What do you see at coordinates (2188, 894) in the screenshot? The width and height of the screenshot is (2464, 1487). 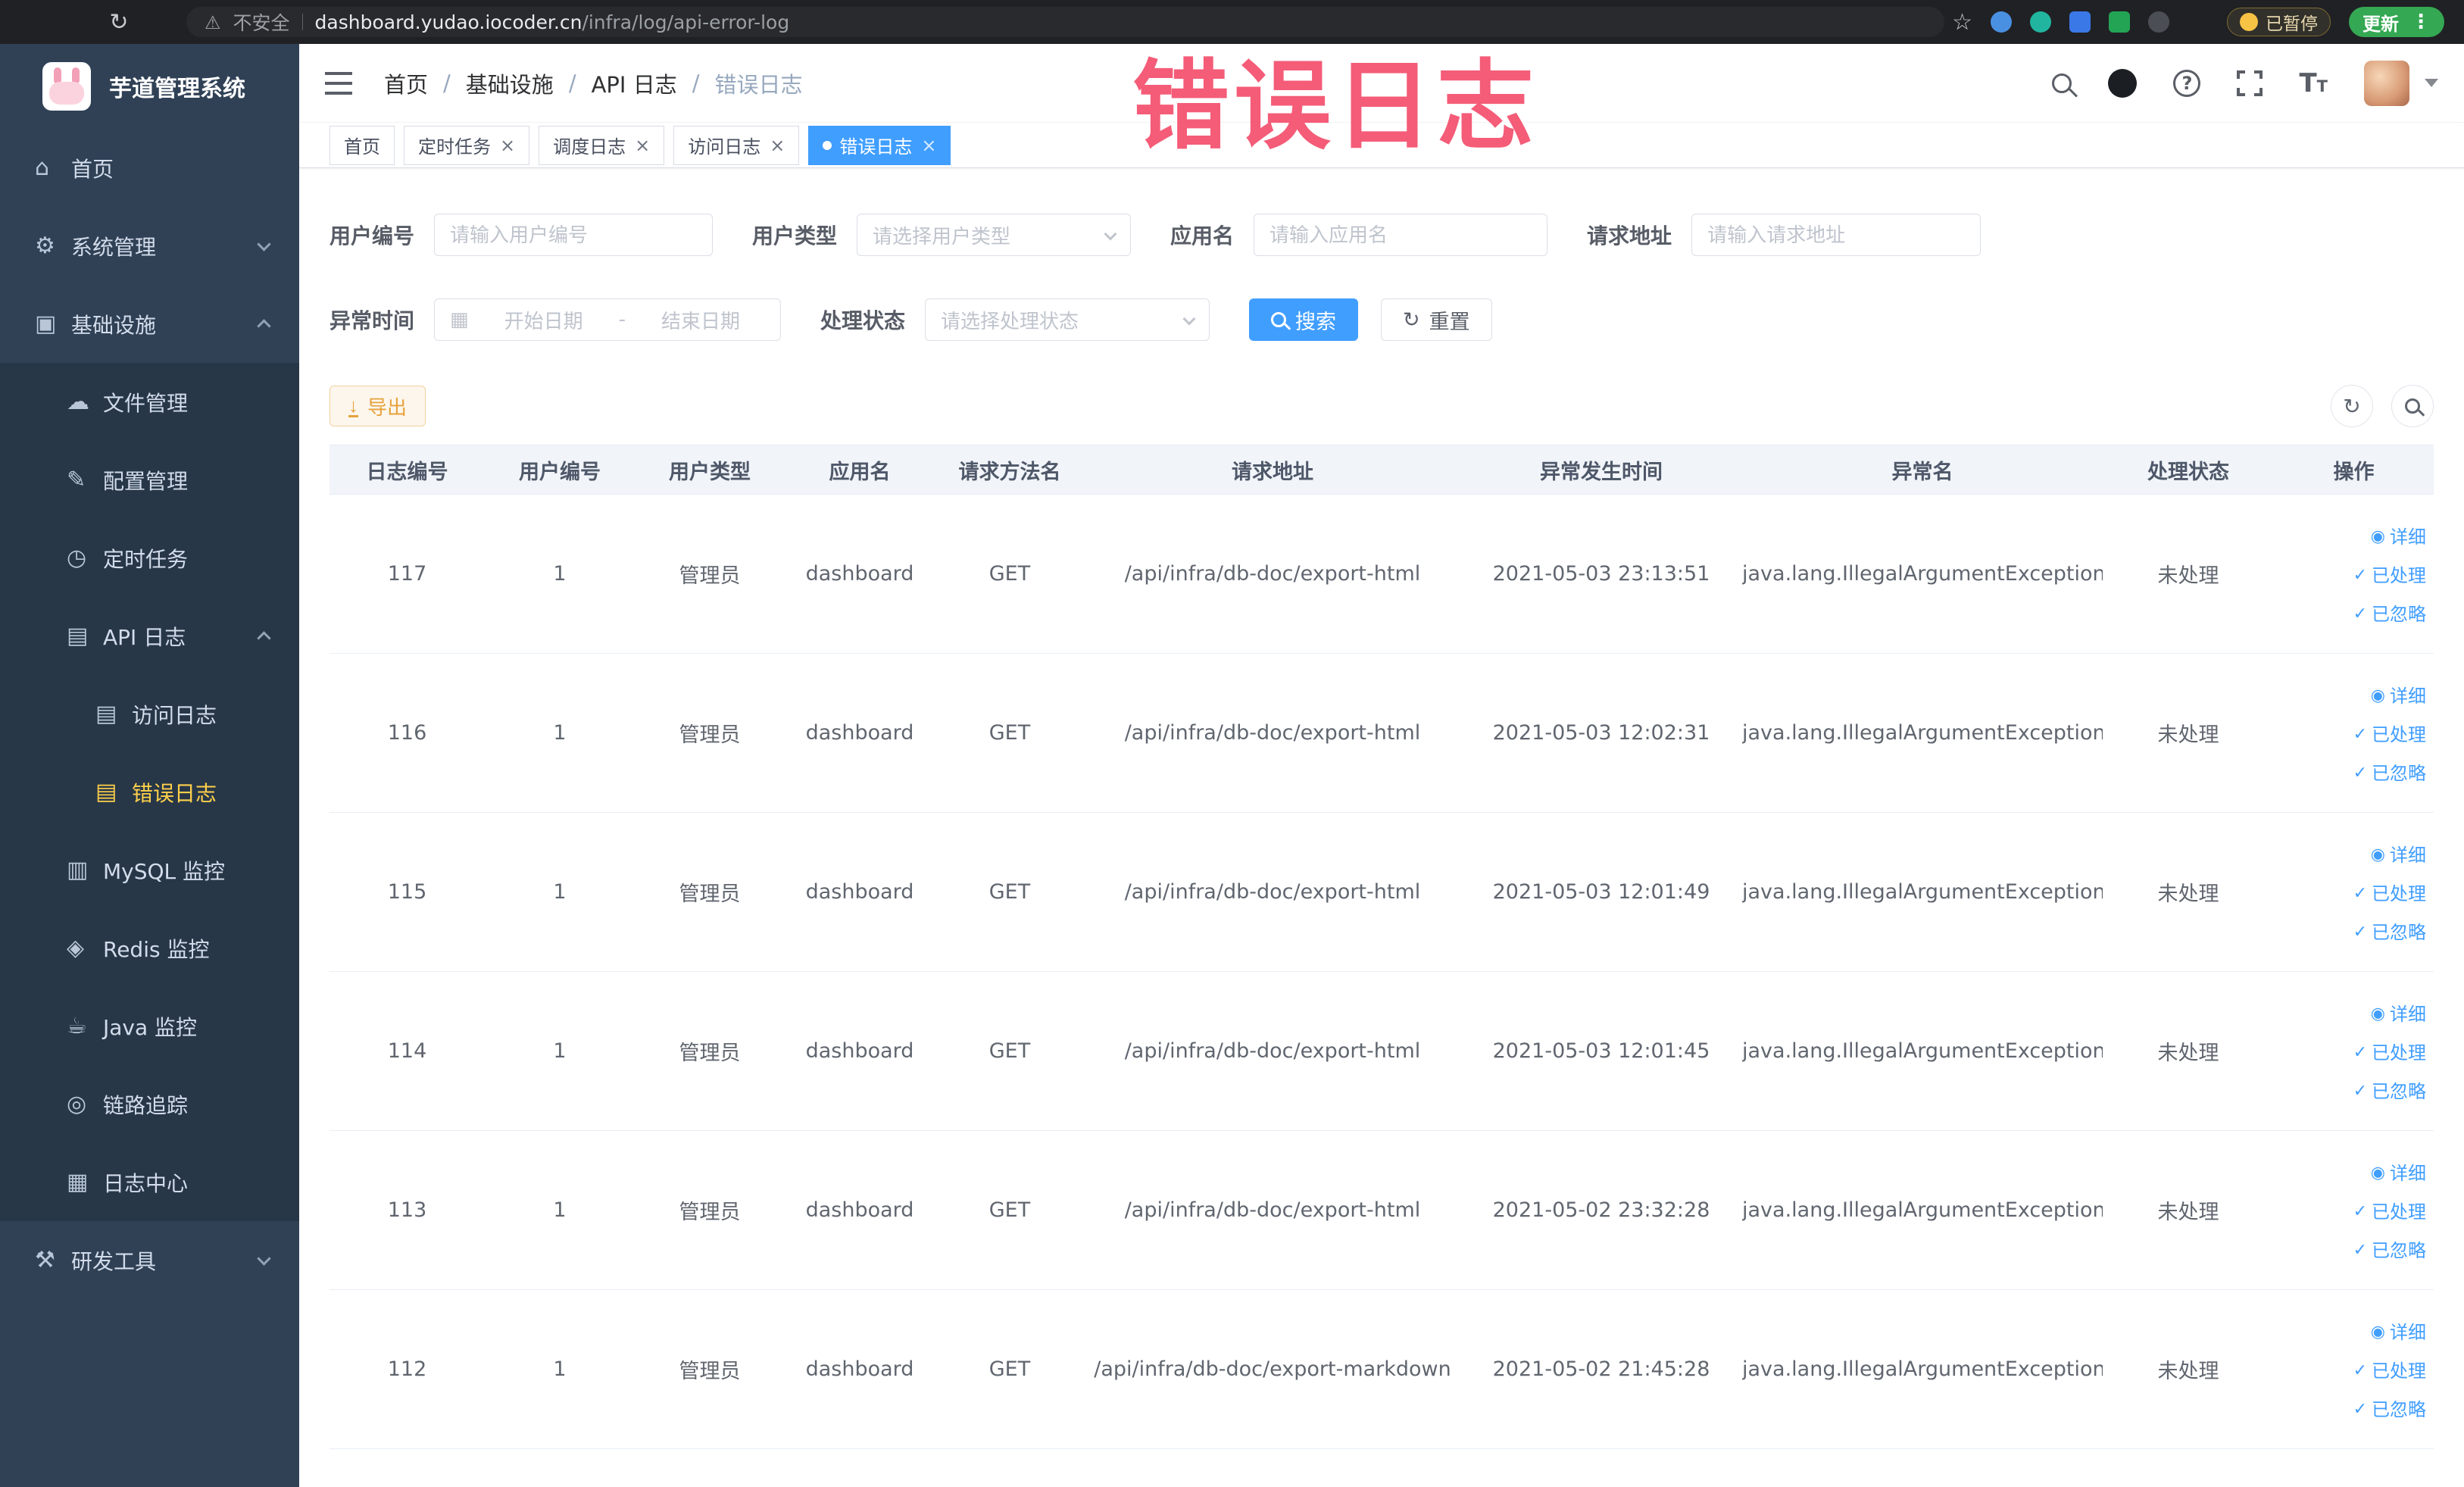 I see `table-cell: 未处理` at bounding box center [2188, 894].